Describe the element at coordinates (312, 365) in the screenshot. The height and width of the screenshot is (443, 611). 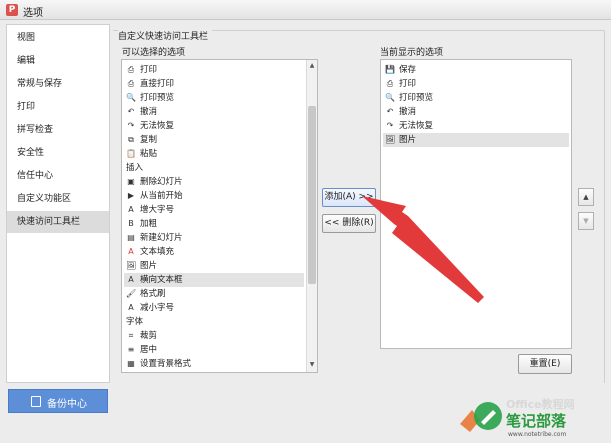
I see `scroll-down-icon: ▼` at that location.